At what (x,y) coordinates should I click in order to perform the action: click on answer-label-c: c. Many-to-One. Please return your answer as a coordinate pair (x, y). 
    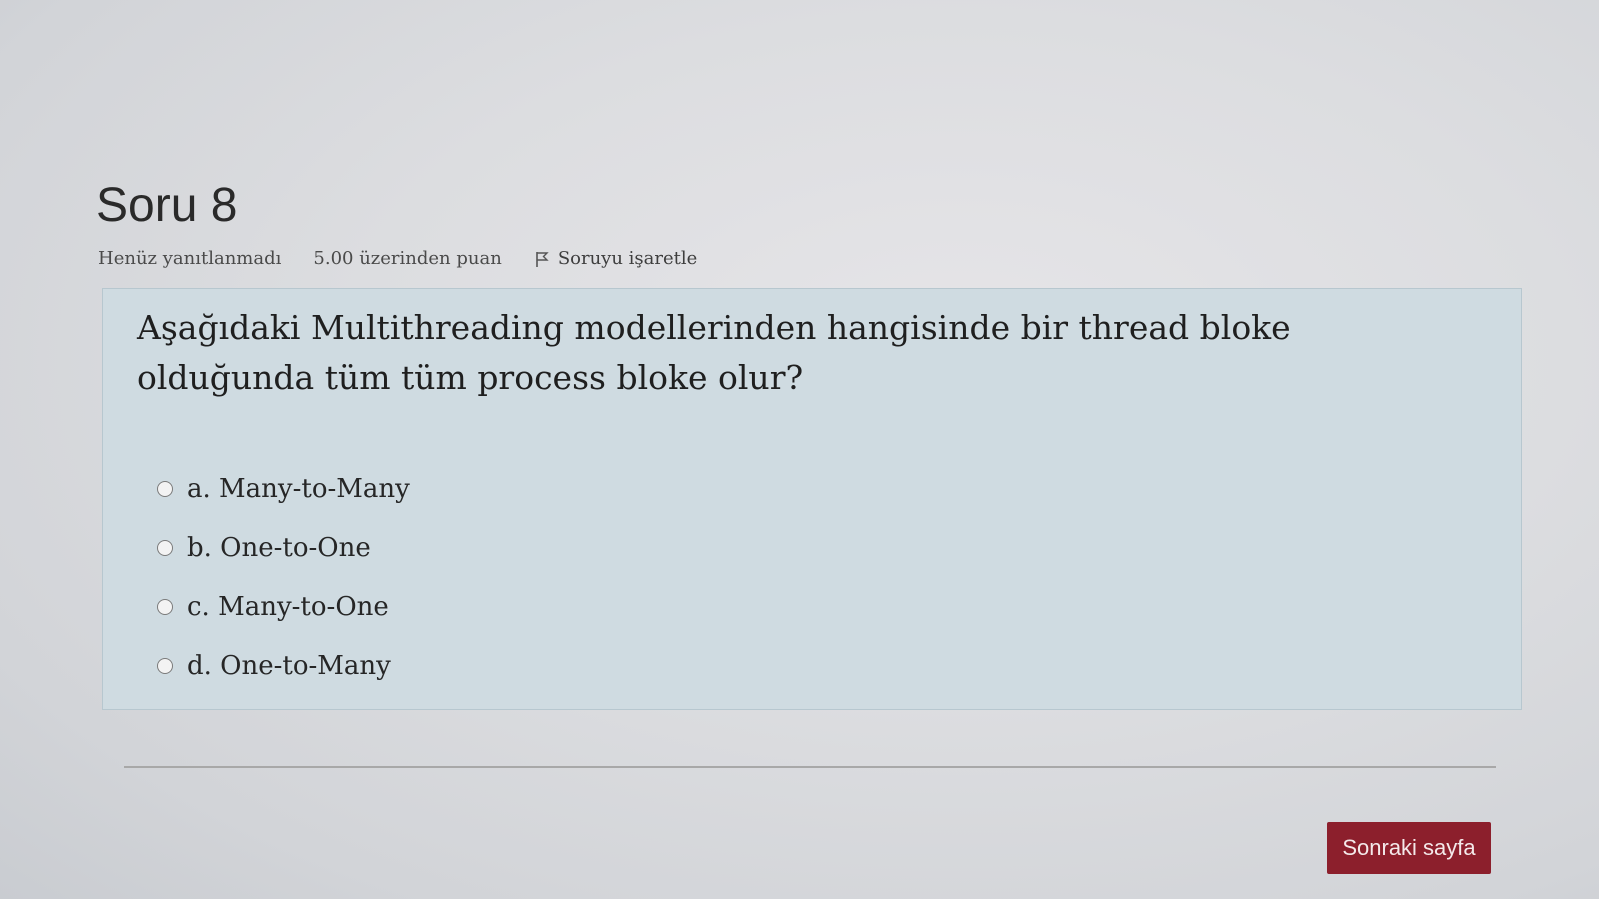
    Looking at the image, I should click on (288, 607).